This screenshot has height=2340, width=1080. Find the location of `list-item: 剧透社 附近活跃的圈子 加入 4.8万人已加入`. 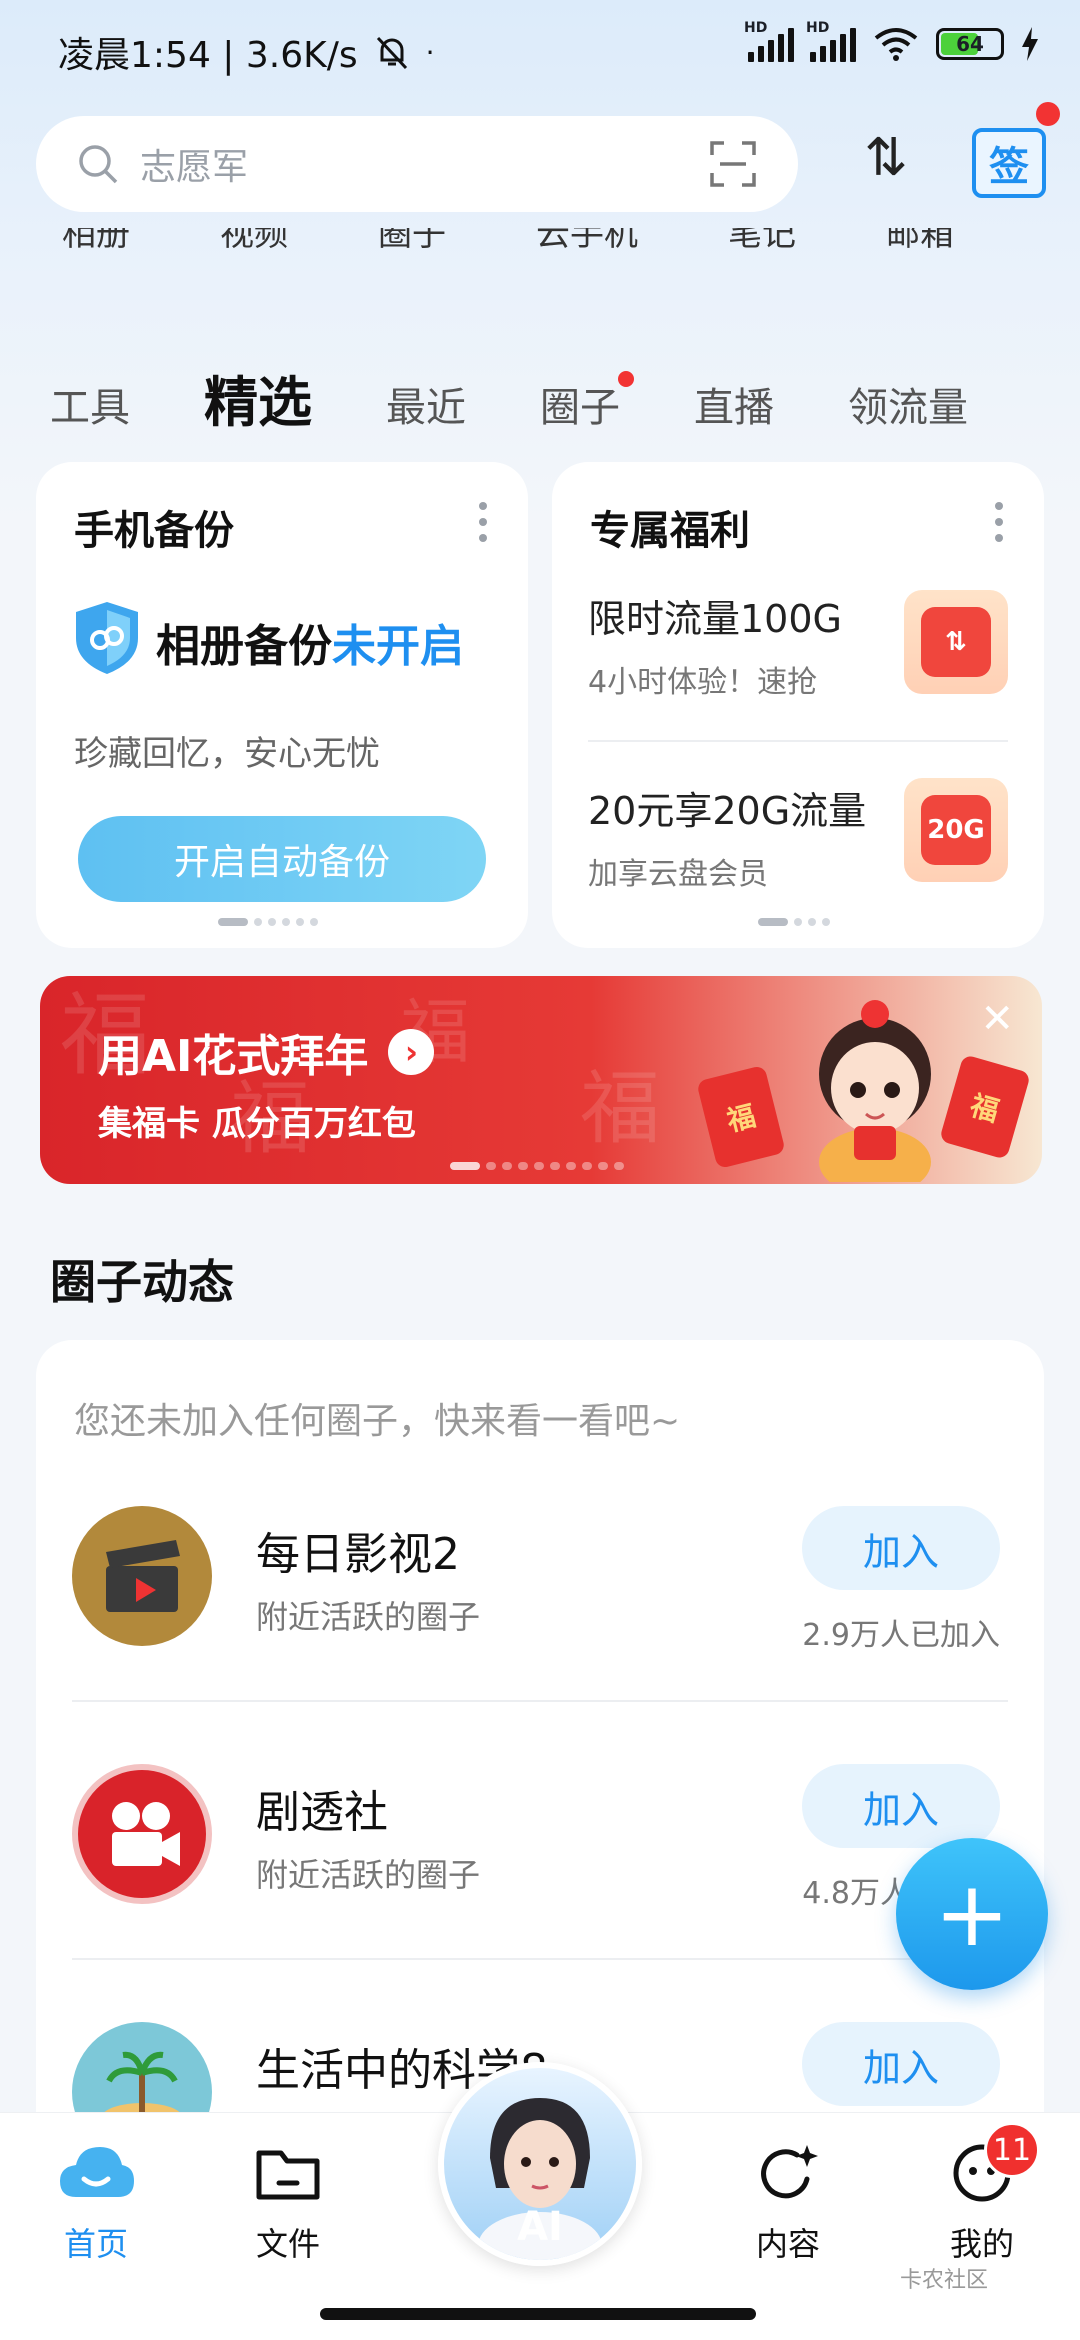

list-item: 剧透社 附近活跃的圈子 加入 4.8万人已加入 is located at coordinates (540, 1874).